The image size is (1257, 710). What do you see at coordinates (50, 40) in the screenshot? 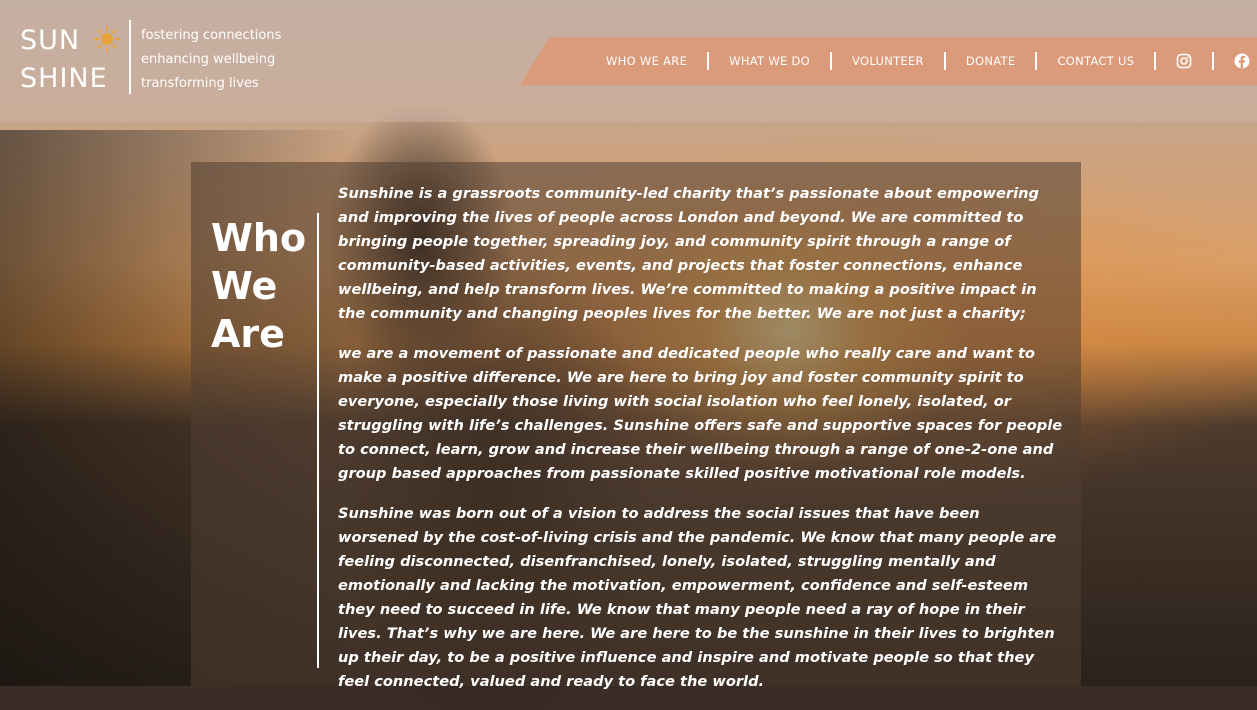
I see `logo-text-sun: SUN` at bounding box center [50, 40].